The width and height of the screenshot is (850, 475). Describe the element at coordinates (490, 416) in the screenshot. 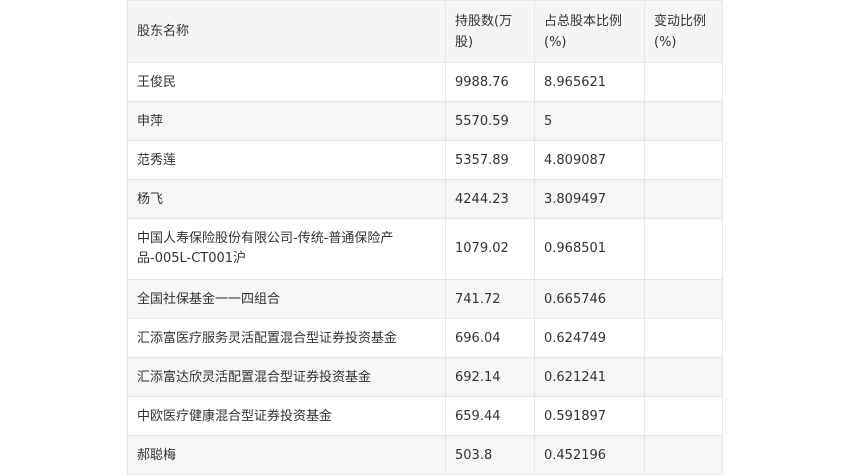

I see `cell-shares-held: 659.44` at that location.